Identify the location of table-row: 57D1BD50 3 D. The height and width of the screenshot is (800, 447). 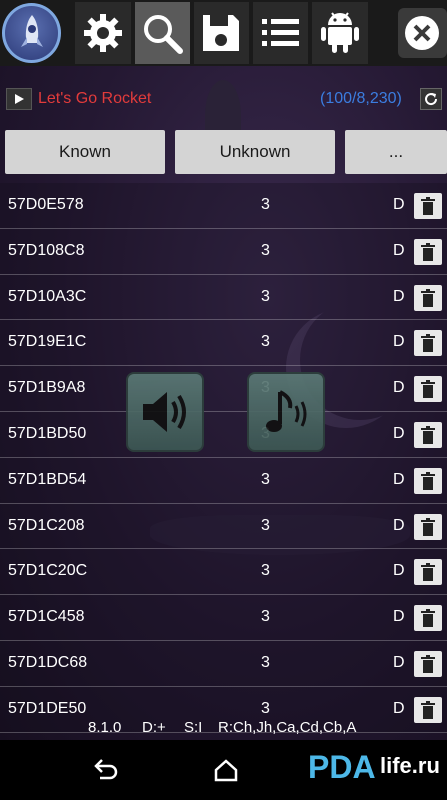
(223, 434).